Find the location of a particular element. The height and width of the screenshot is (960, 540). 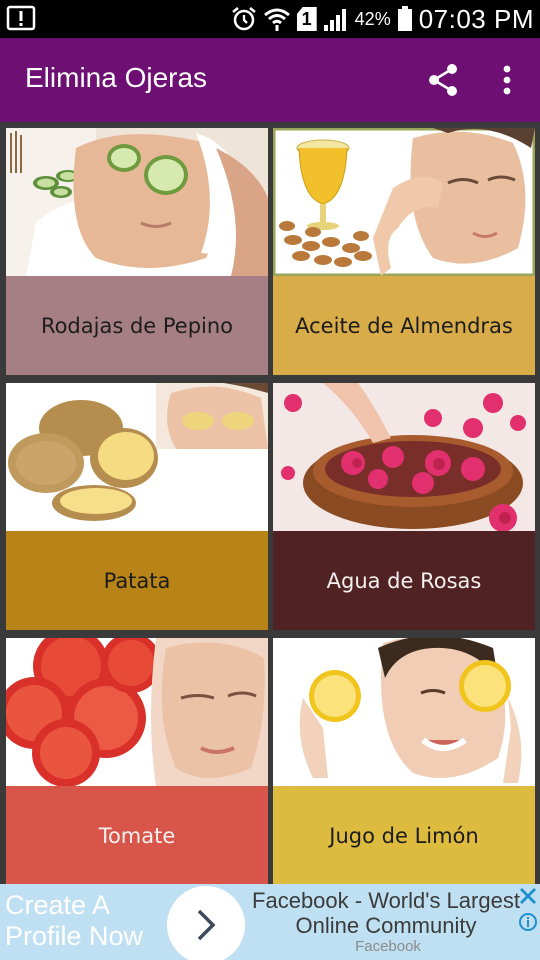

card-tomate: Tomate is located at coordinates (137, 761).